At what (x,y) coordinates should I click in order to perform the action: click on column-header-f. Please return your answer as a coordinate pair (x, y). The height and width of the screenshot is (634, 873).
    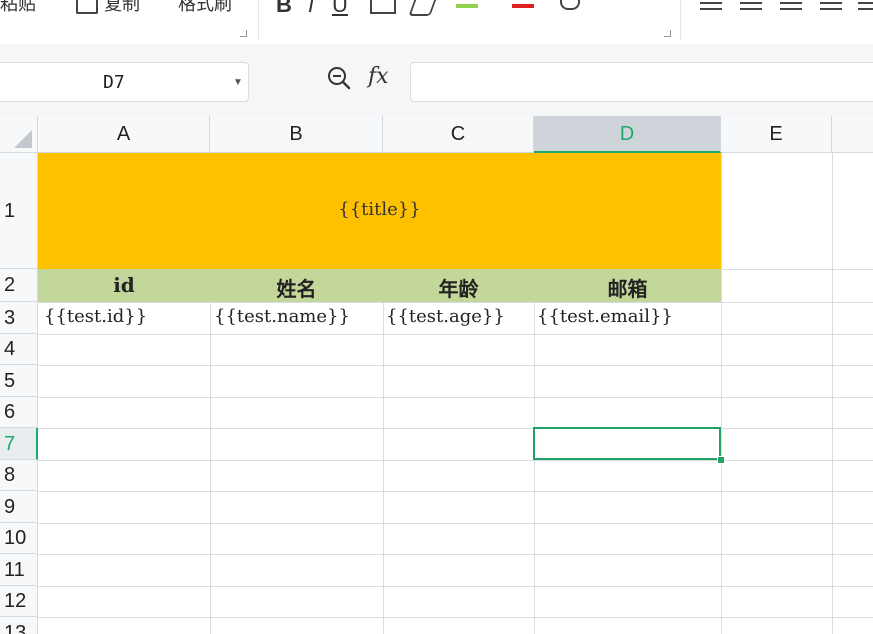
    Looking at the image, I should click on (852, 134).